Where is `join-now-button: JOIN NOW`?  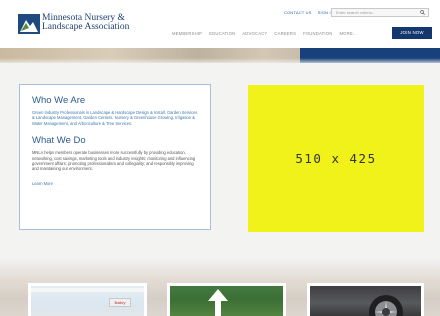
join-now-button: JOIN NOW is located at coordinates (412, 33).